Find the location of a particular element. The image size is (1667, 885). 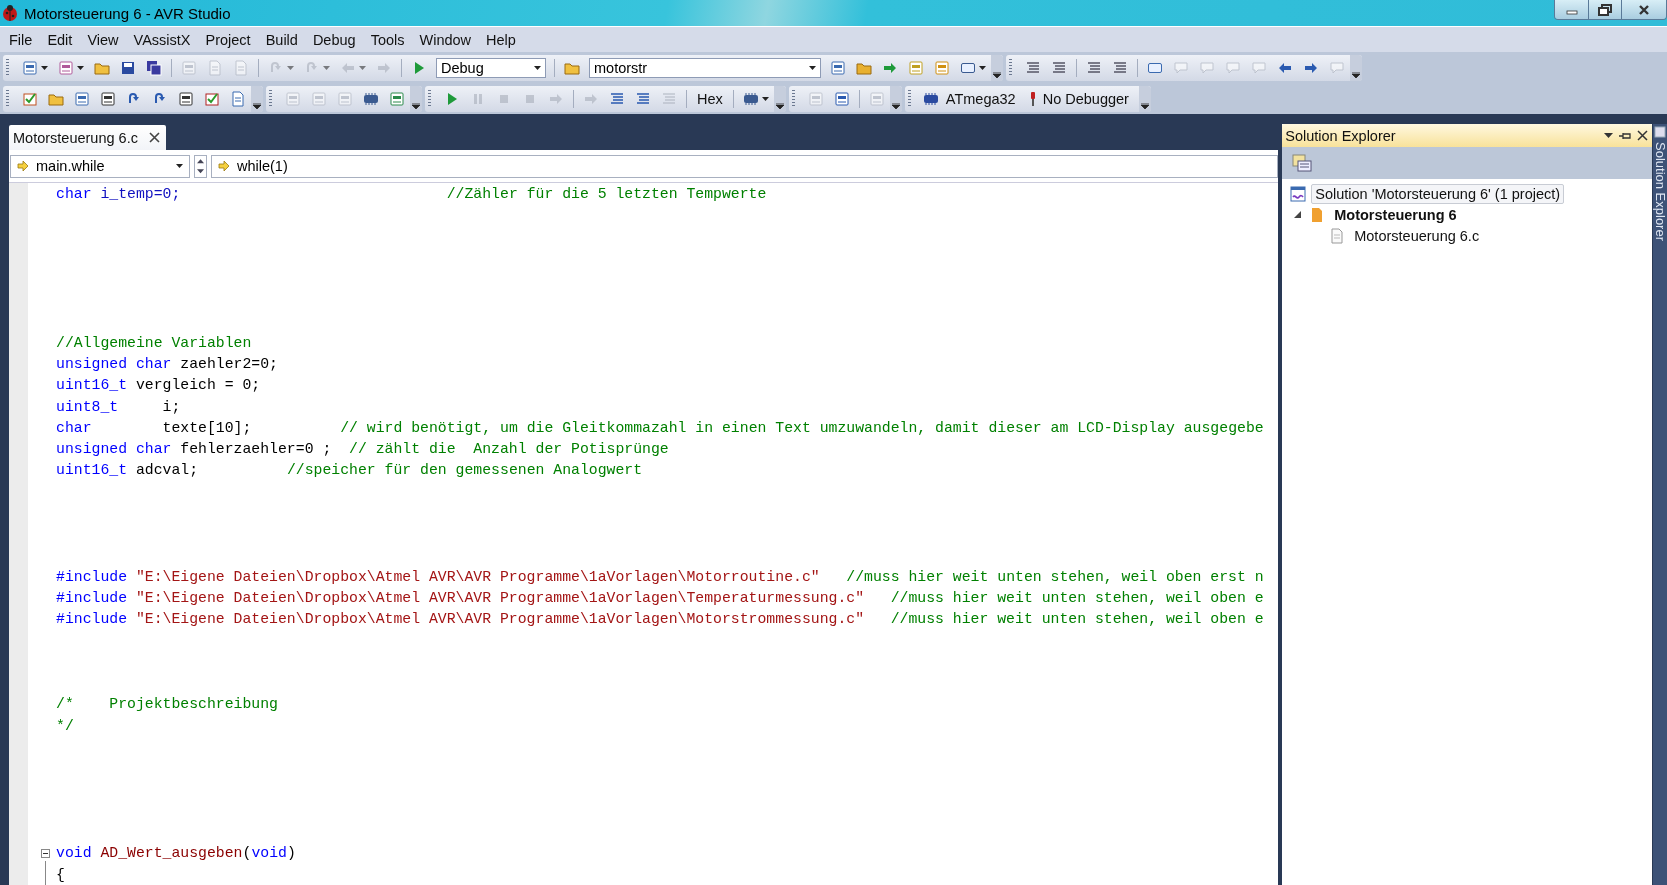

checklist-icon is located at coordinates (30, 98).